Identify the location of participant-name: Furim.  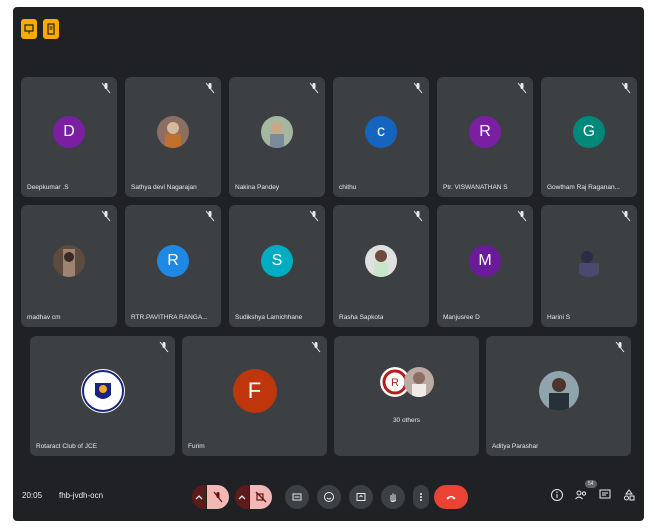
(196, 446).